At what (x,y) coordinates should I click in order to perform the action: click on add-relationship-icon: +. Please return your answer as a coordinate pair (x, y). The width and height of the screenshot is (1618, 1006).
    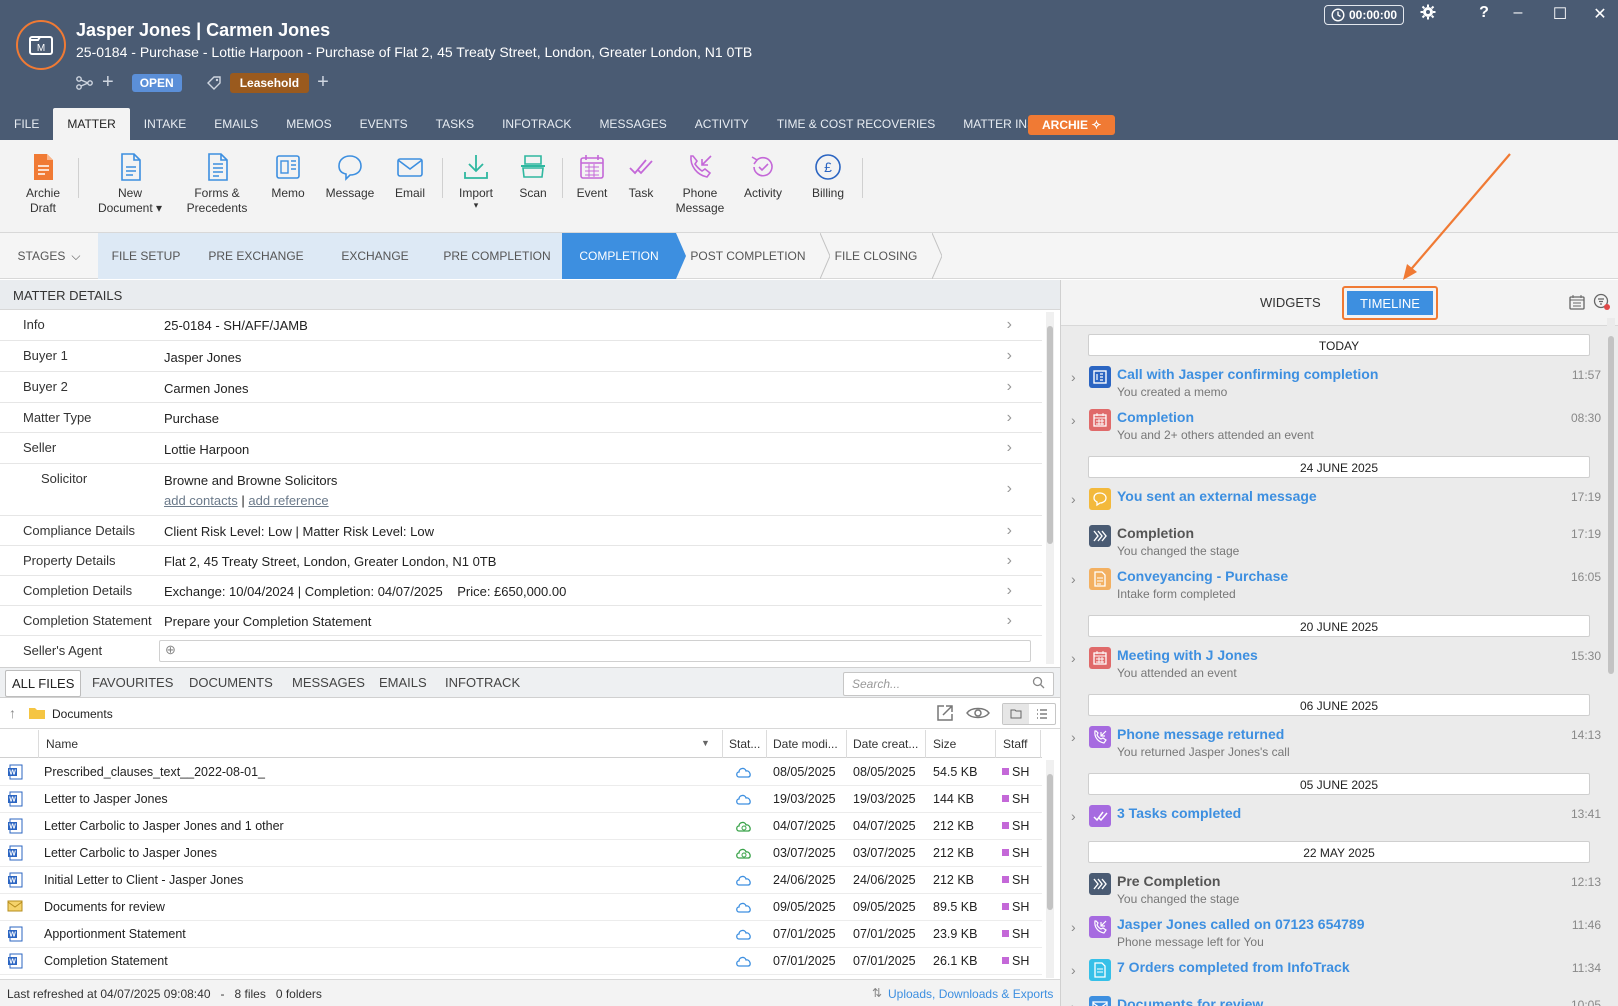
    Looking at the image, I should click on (108, 82).